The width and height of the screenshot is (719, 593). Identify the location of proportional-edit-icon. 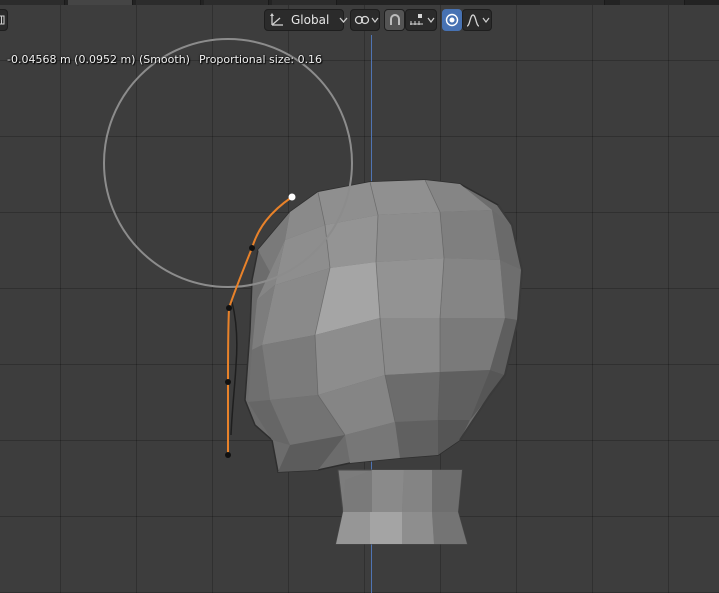
(452, 20).